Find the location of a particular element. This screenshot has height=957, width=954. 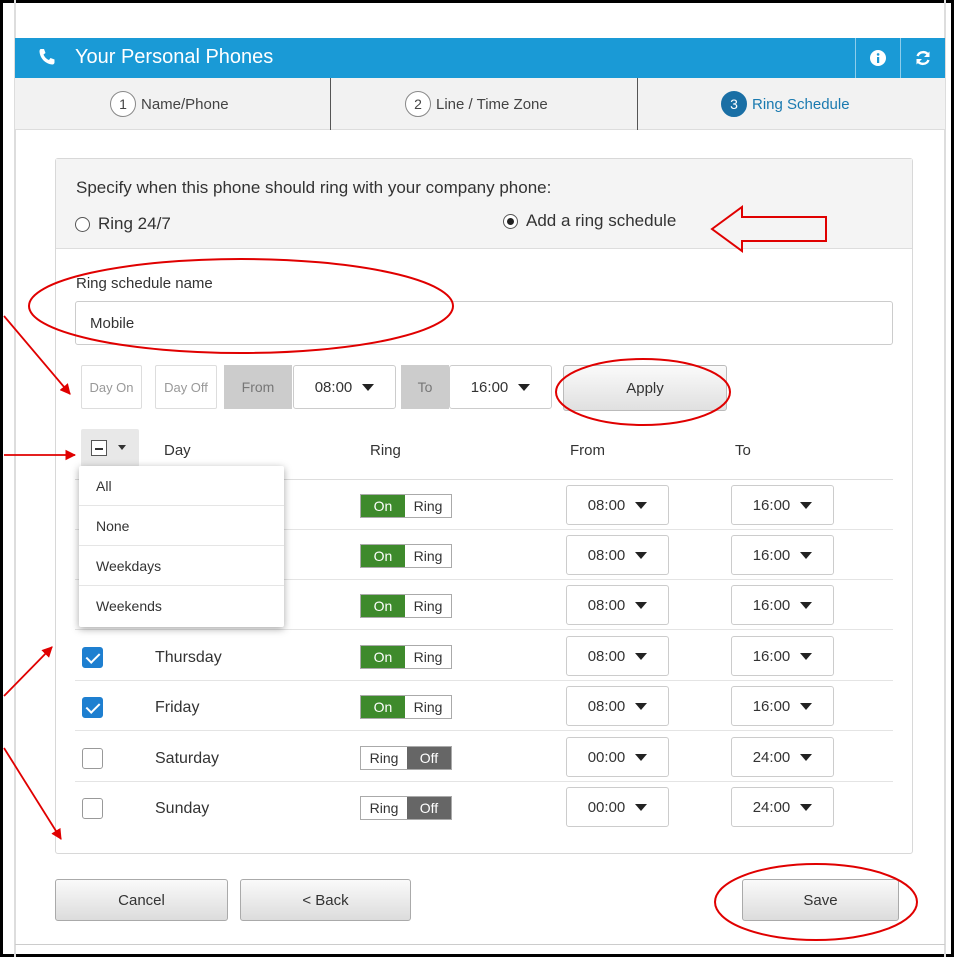

ring-24-7-radio: Ring 24/7 is located at coordinates (123, 224).